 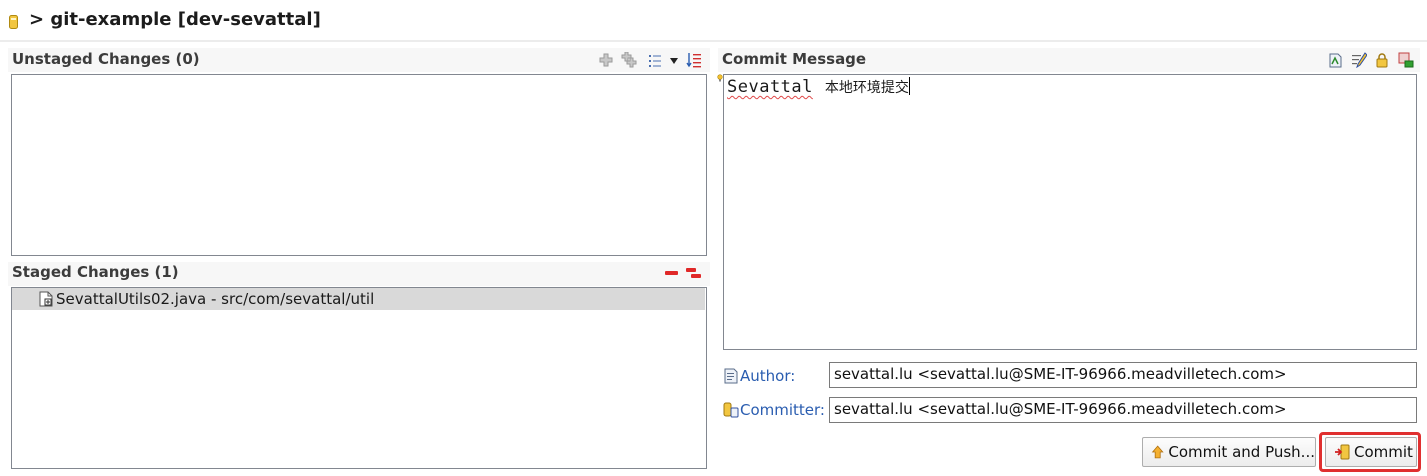 What do you see at coordinates (770, 87) in the screenshot?
I see `commit-message-latin: Sevattal` at bounding box center [770, 87].